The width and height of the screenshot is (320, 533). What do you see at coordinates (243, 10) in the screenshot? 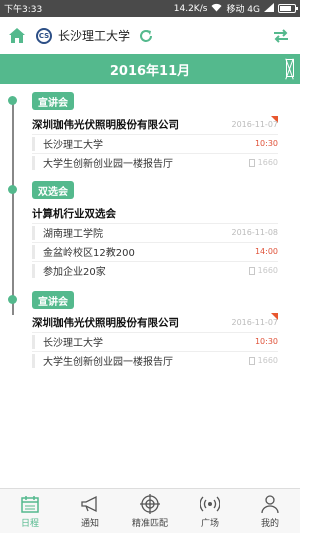
I see `carrier-text: 移动 4G` at bounding box center [243, 10].